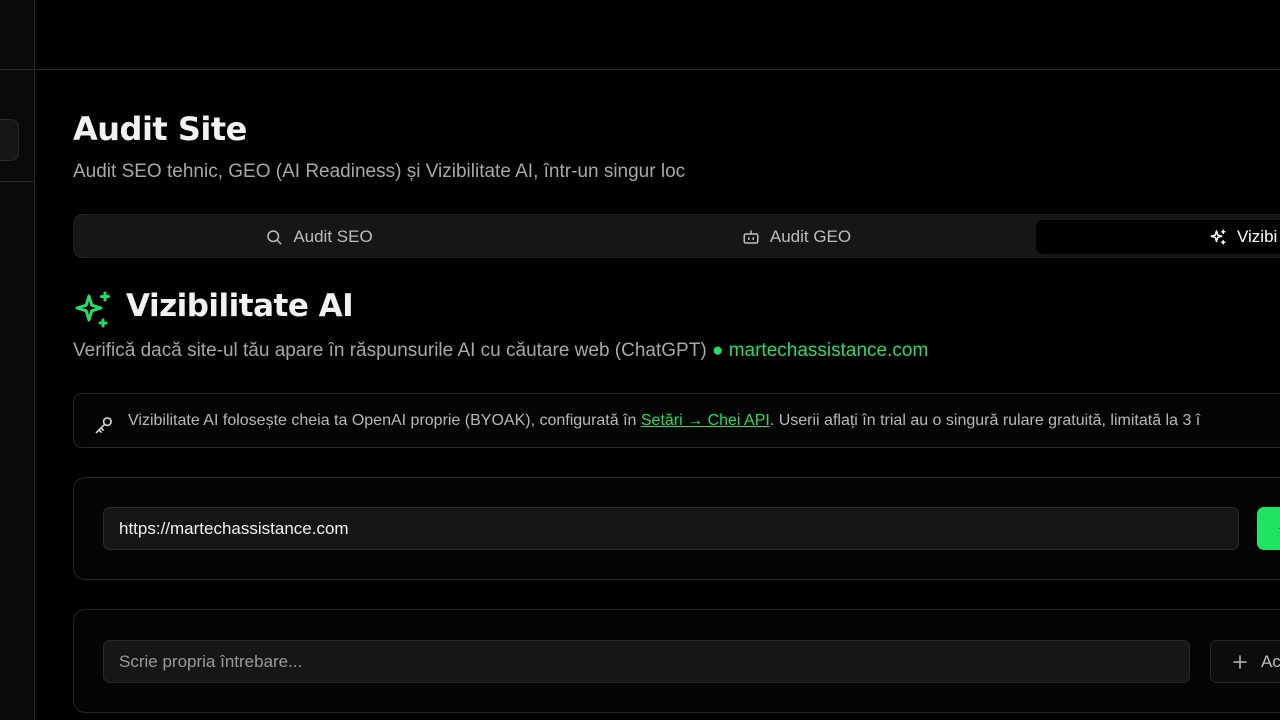 This screenshot has height=720, width=1280. What do you see at coordinates (671, 528) in the screenshot?
I see `url-input` at bounding box center [671, 528].